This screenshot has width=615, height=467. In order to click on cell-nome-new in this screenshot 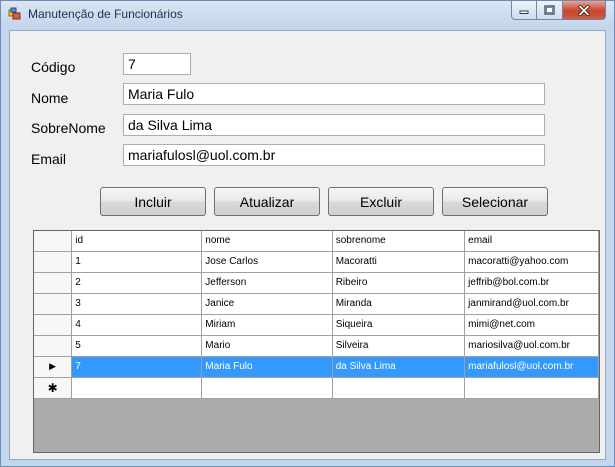, I will do `click(267, 388)`.